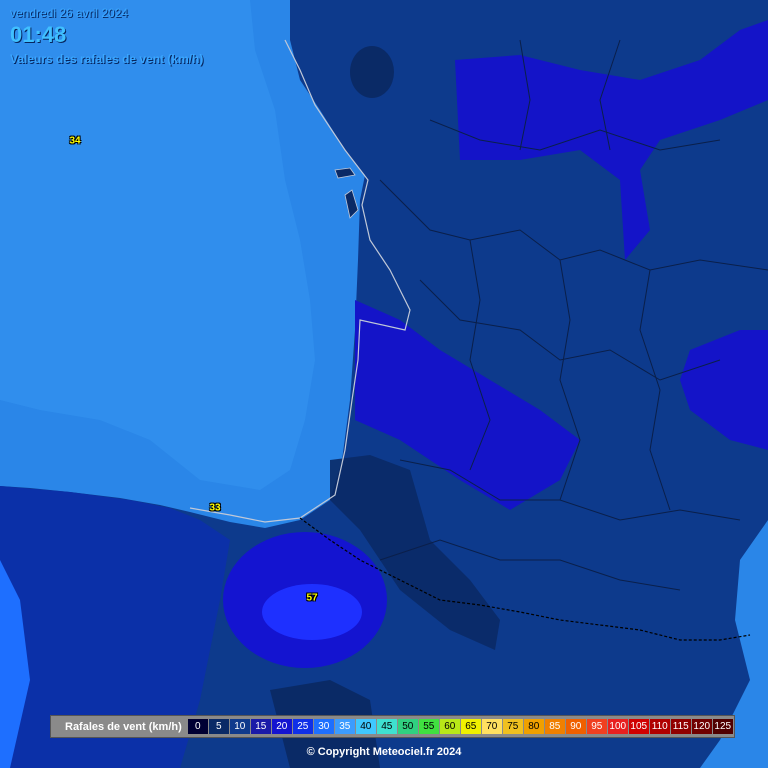  I want to click on legend-cell: 50, so click(407, 726).